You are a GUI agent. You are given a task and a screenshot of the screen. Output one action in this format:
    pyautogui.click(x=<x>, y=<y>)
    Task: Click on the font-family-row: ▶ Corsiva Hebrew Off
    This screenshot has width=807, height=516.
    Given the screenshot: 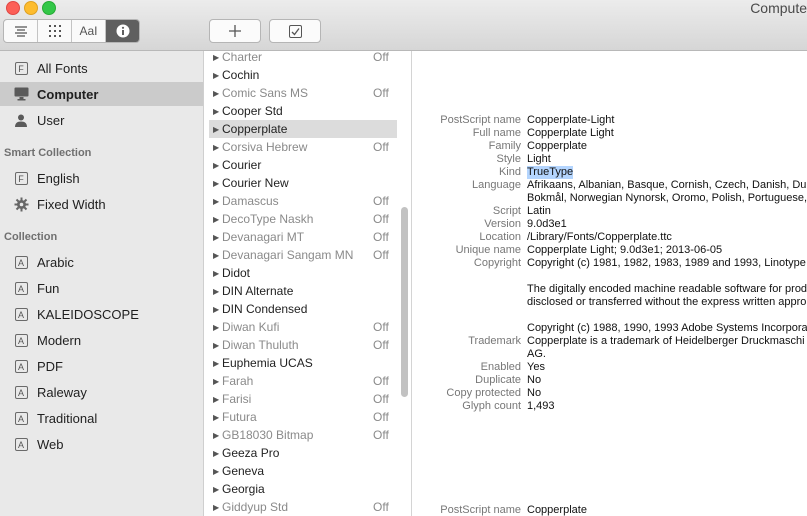 What is the action you would take?
    pyautogui.click(x=303, y=147)
    